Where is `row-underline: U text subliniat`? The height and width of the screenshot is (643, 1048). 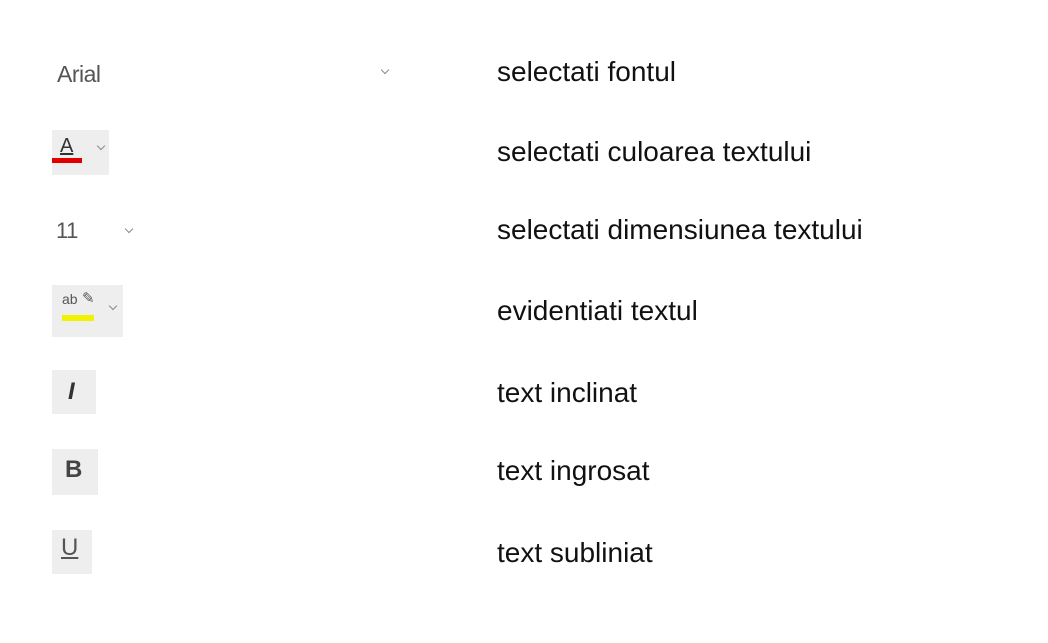
row-underline: U text subliniat is located at coordinates (524, 552).